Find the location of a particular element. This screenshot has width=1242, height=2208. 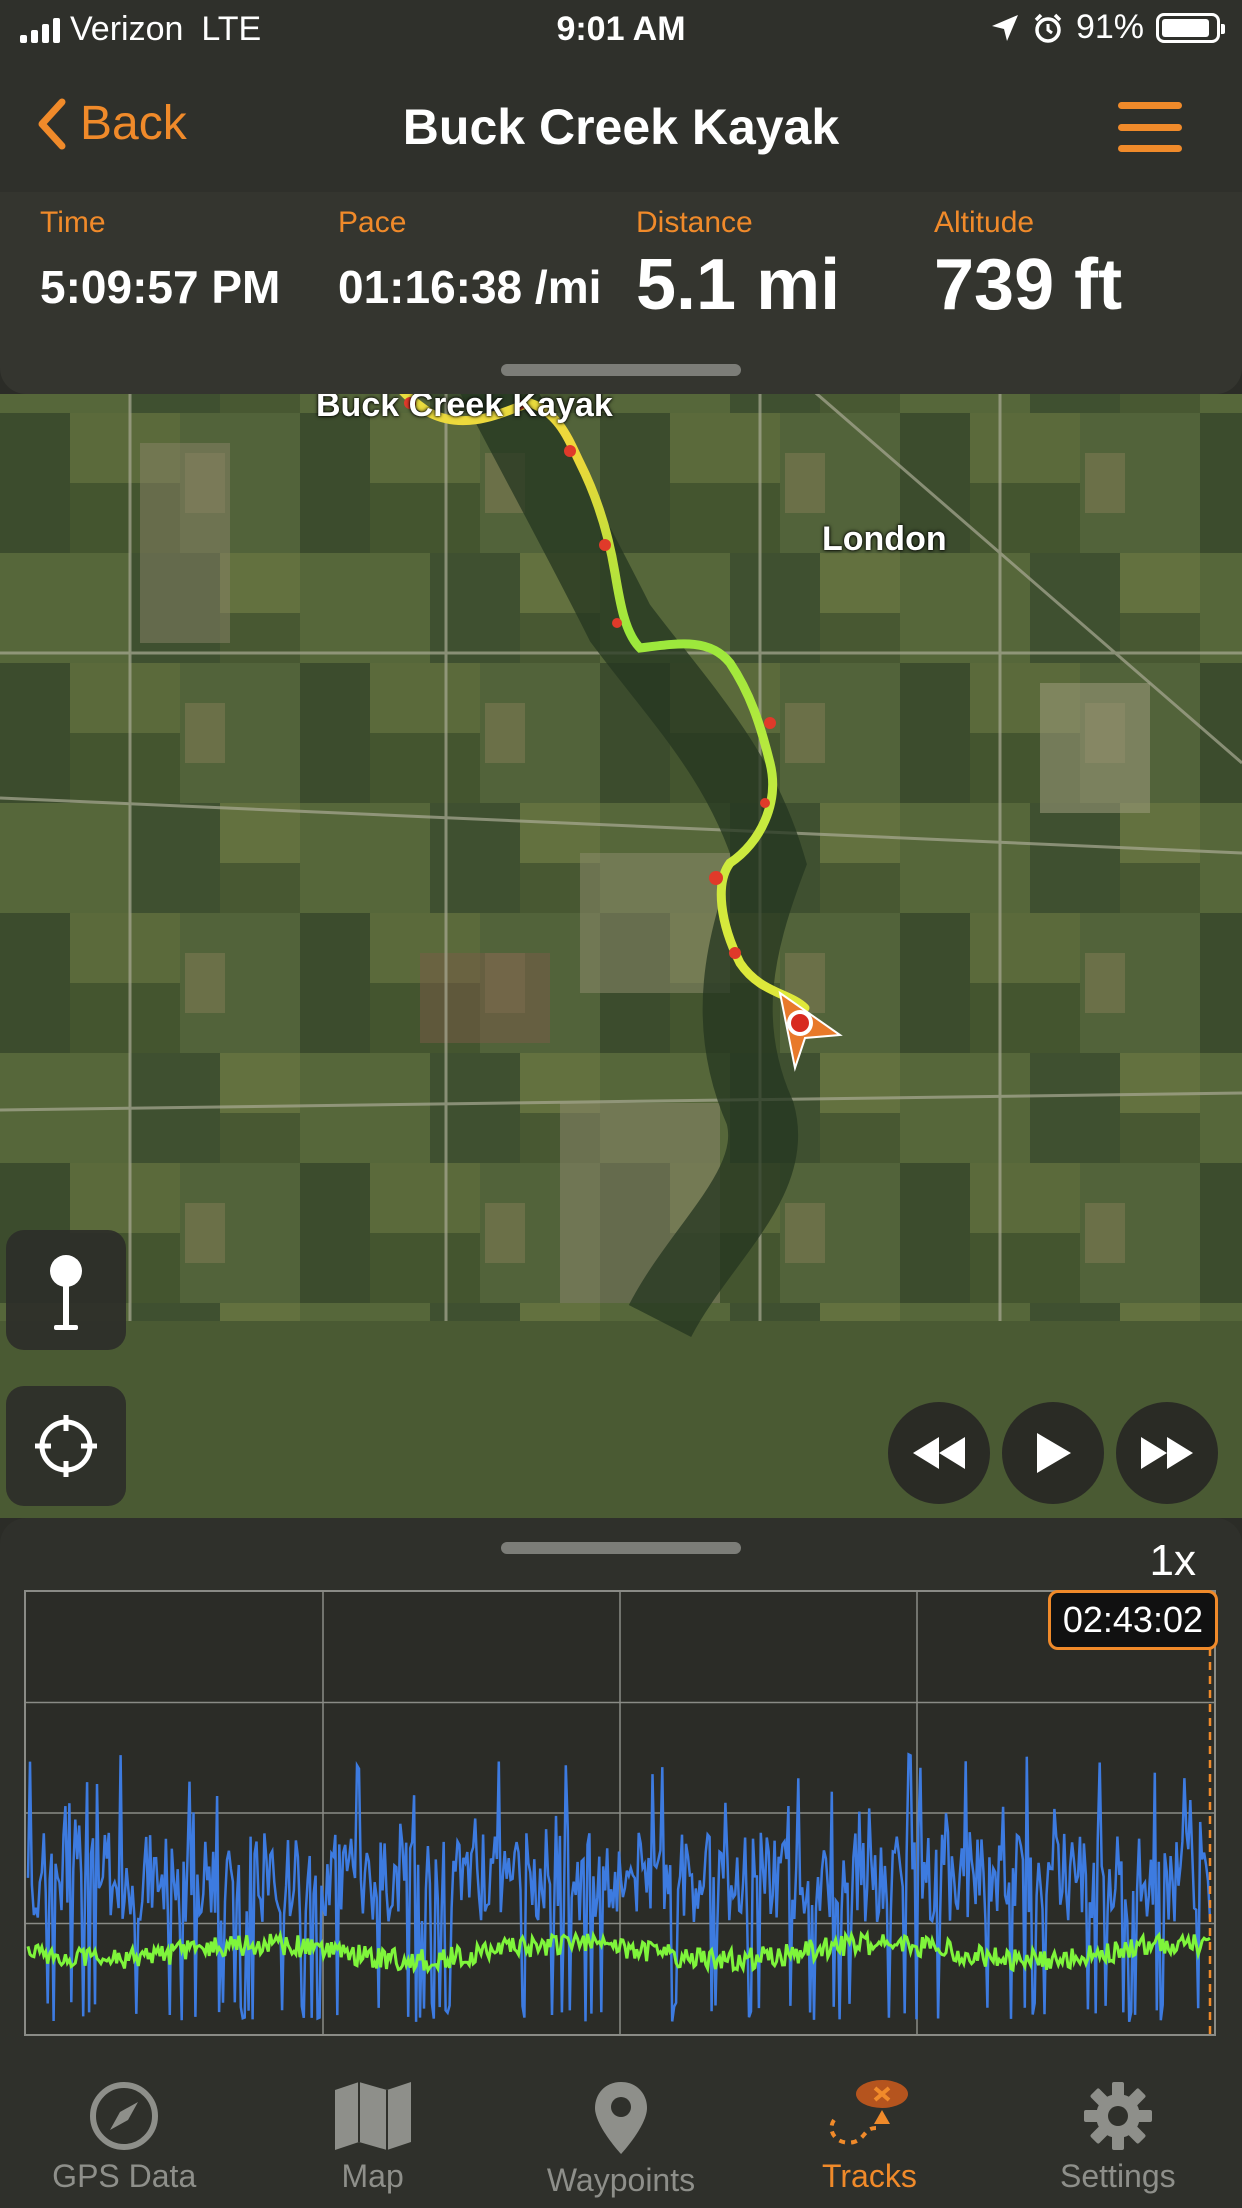

battery-percent: 91% is located at coordinates (1109, 27).